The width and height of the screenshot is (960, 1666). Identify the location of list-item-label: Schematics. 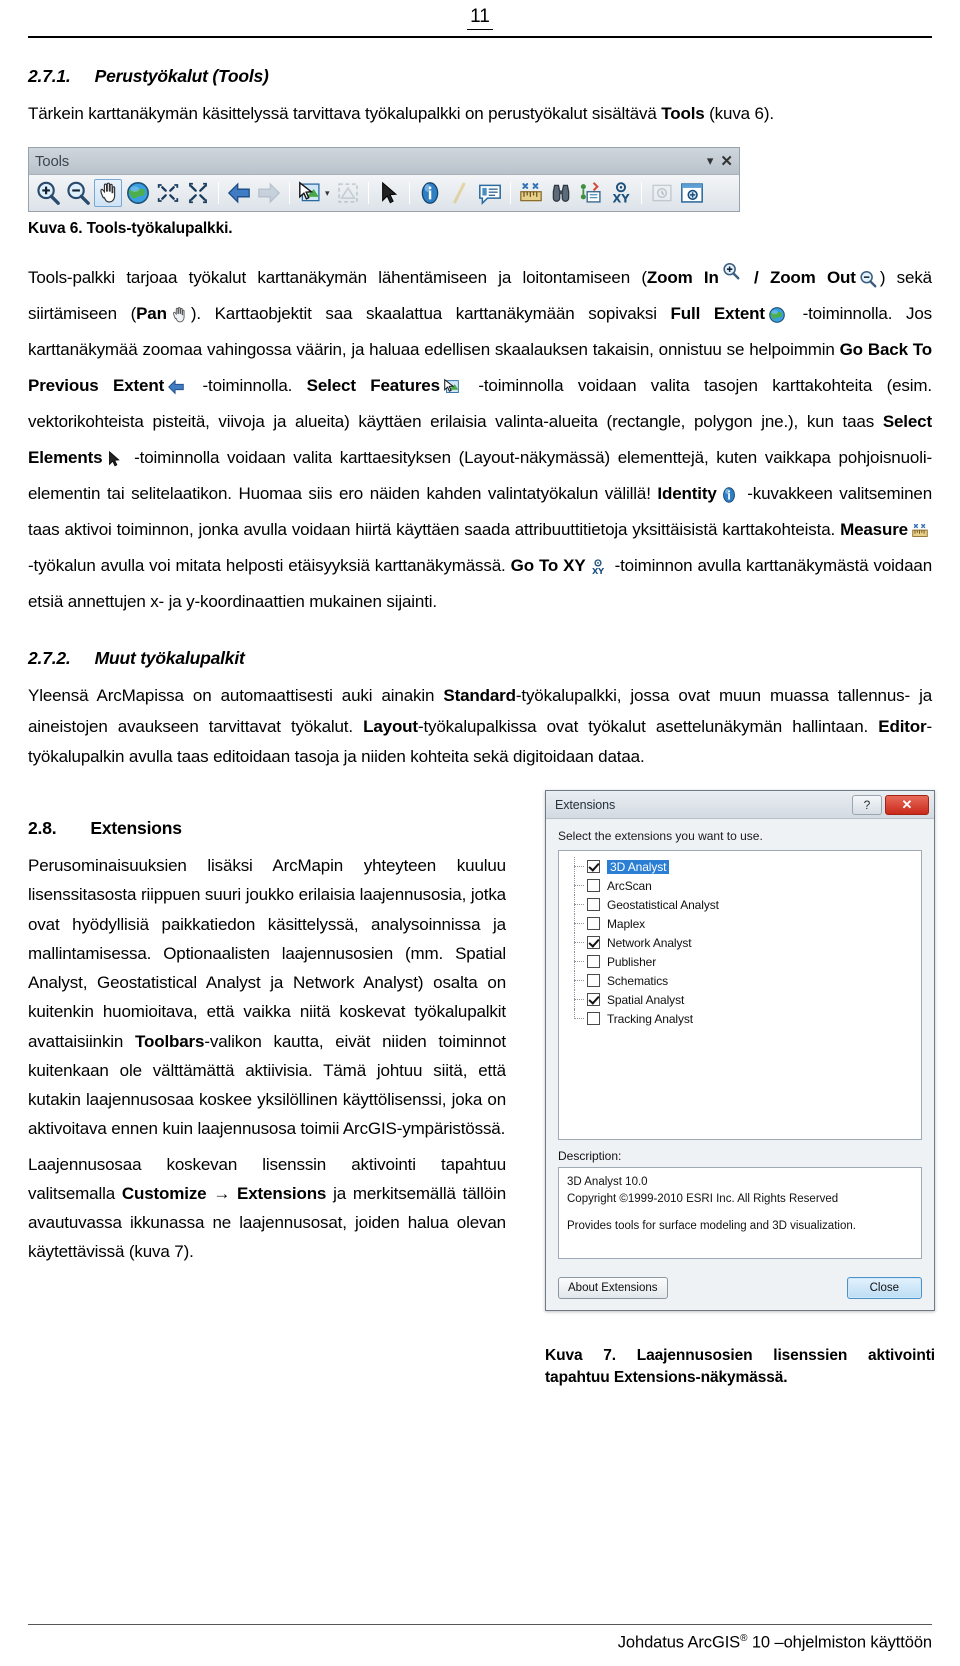
(638, 980).